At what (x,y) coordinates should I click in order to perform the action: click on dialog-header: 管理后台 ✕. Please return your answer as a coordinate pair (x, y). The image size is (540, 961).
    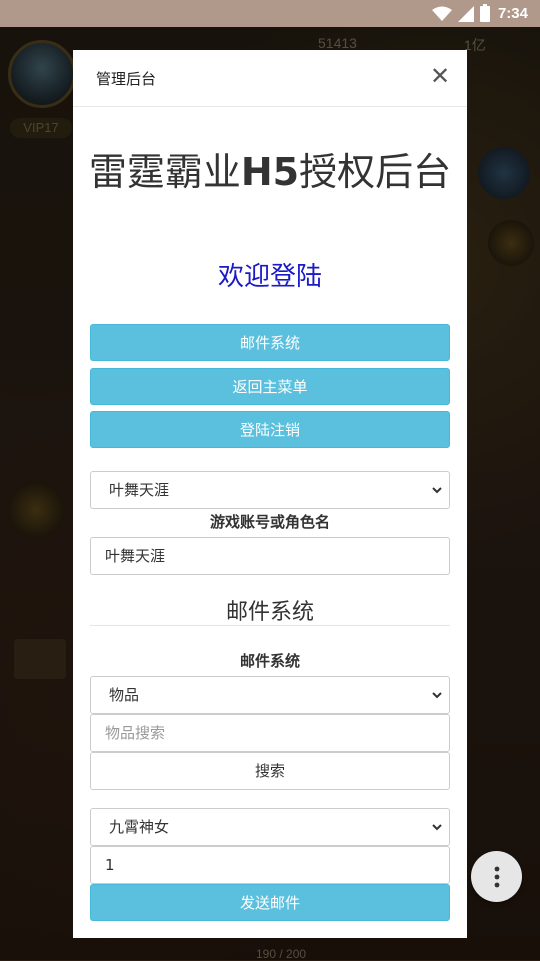
    Looking at the image, I should click on (270, 78).